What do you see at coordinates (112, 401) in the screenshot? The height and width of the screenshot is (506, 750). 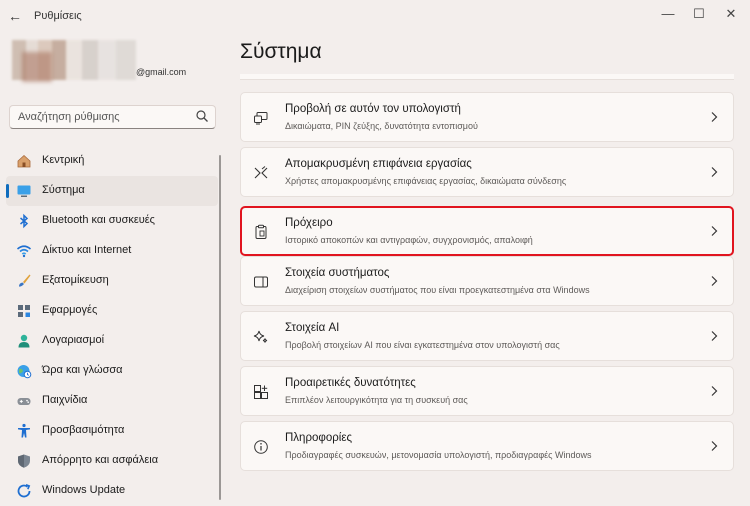 I see `sidebar-item-gaming: Παιχνίδια` at bounding box center [112, 401].